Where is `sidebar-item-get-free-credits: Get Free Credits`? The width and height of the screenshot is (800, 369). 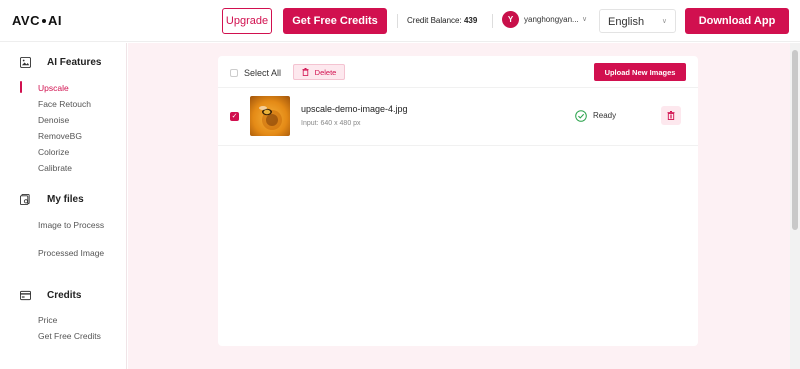
sidebar-item-get-free-credits: Get Free Credits is located at coordinates (78, 336).